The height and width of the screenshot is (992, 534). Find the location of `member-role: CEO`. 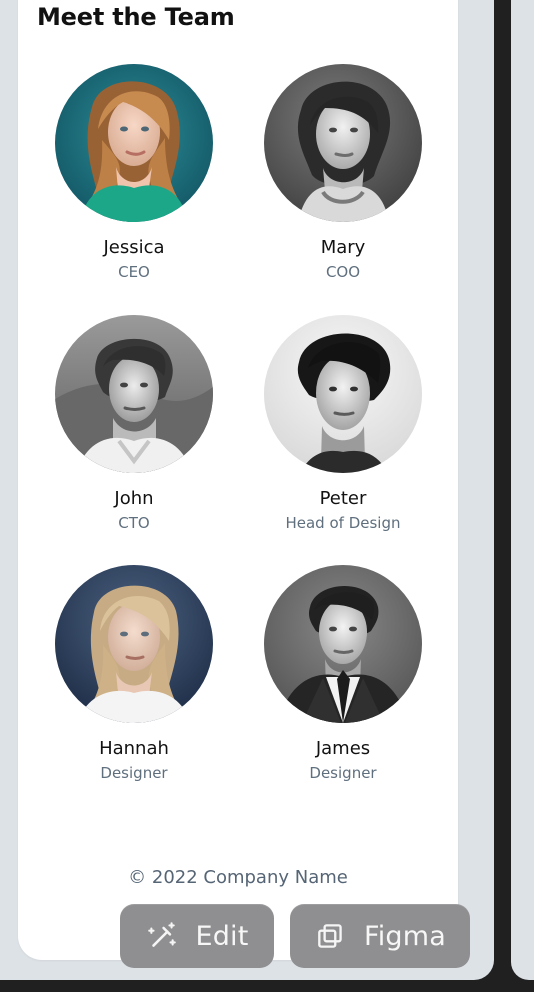

member-role: CEO is located at coordinates (134, 272).